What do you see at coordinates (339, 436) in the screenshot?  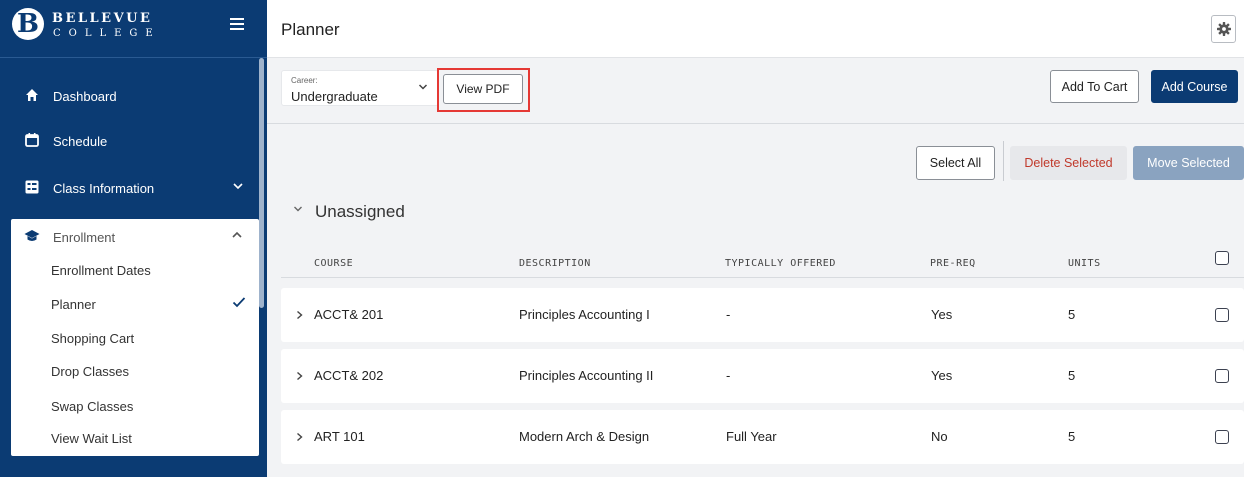 I see `cell-course: ART 101` at bounding box center [339, 436].